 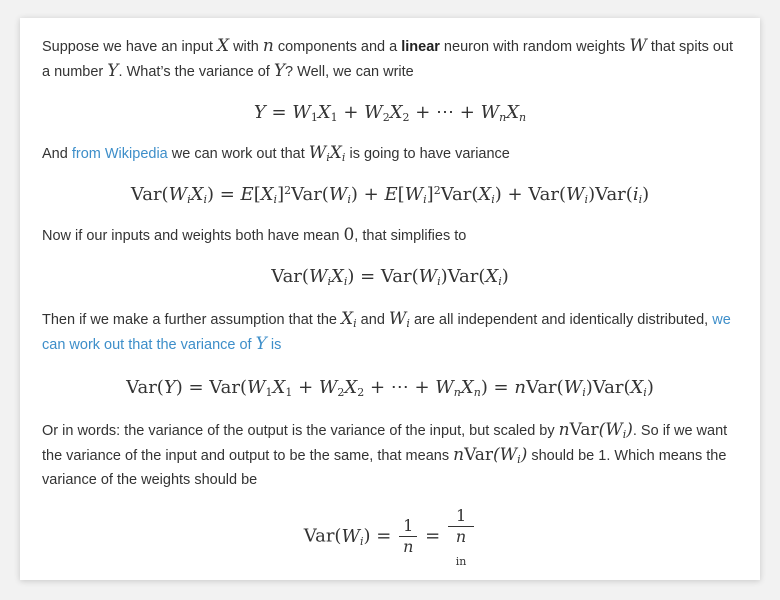 What do you see at coordinates (390, 536) in the screenshot?
I see `equation-weight-variance: Var(Wi) = 1n = 1 n in` at bounding box center [390, 536].